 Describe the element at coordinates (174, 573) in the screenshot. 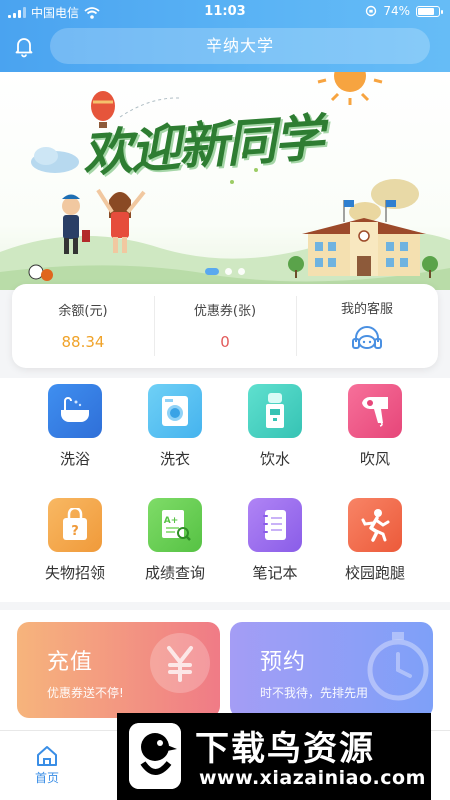

I see `service-label: 成绩查询` at that location.